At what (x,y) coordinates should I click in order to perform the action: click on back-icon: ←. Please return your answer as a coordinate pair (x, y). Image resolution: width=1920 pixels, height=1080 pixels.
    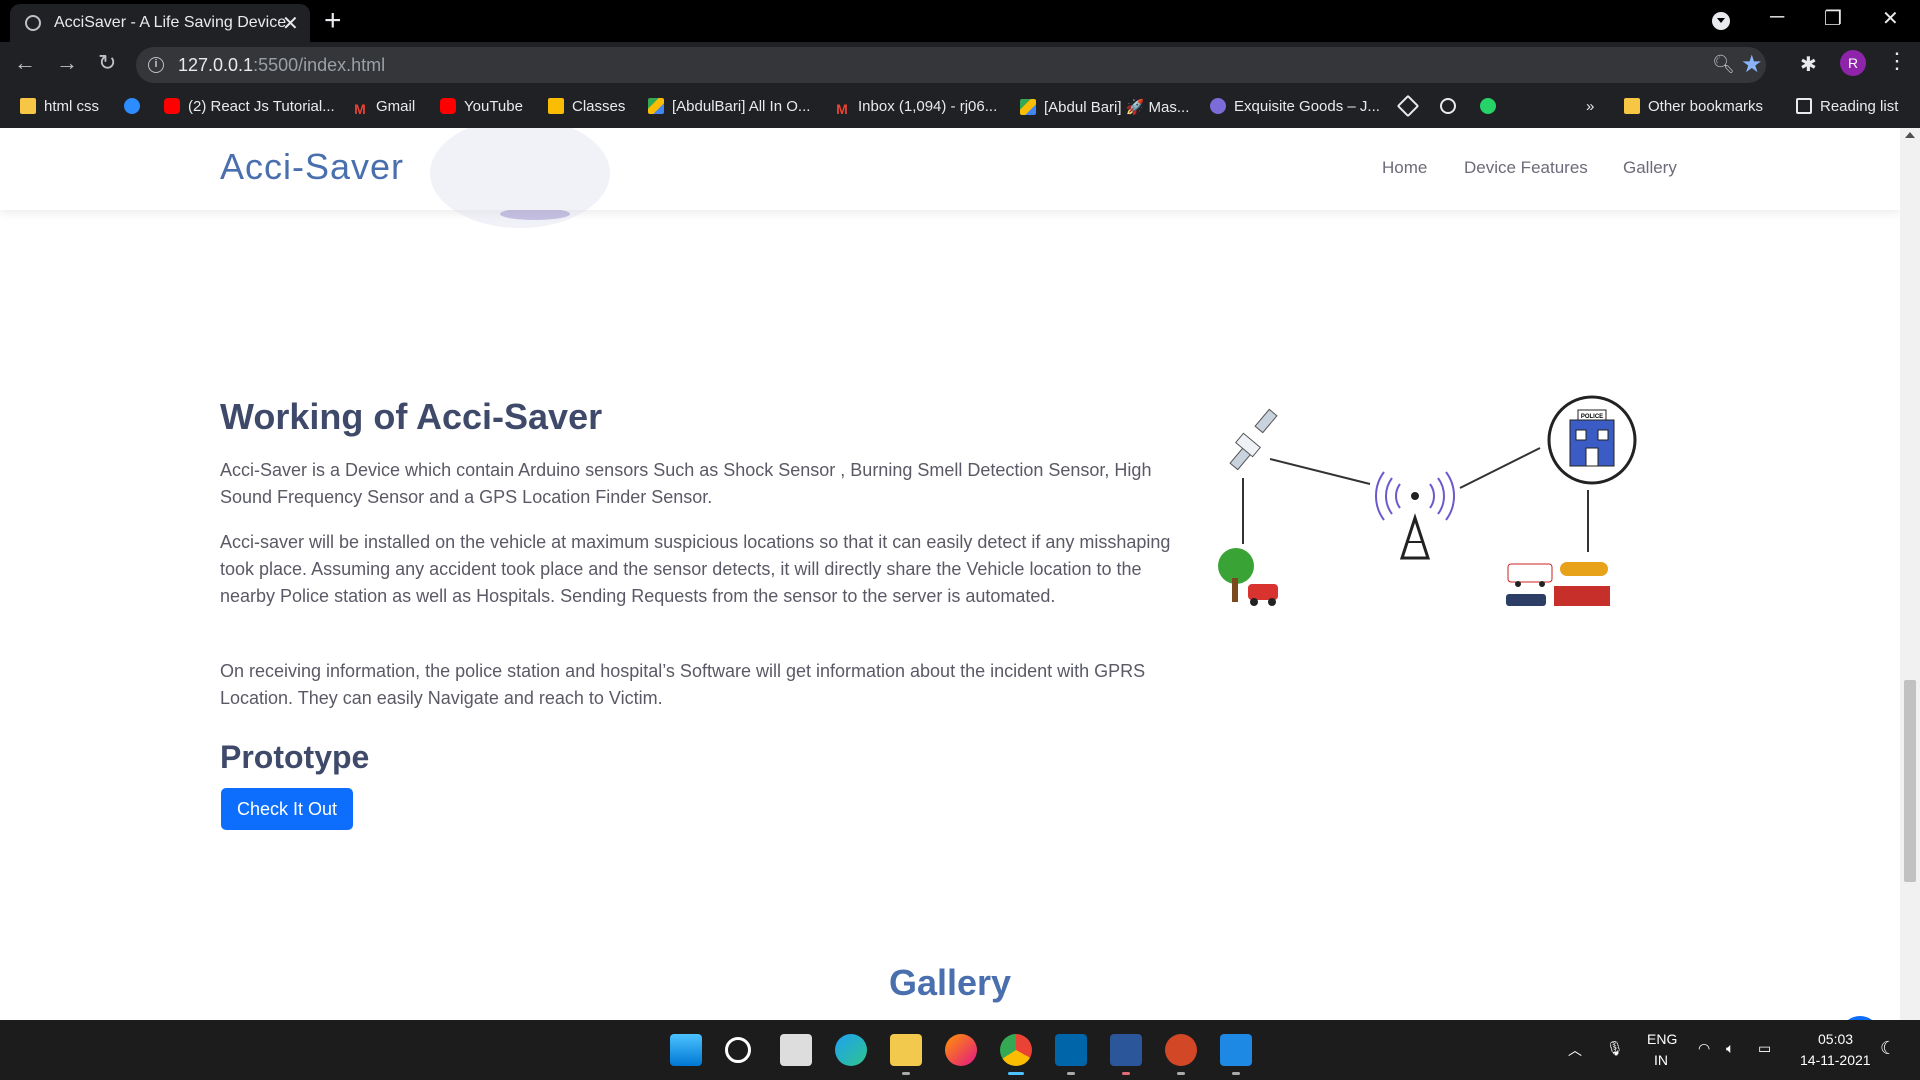
    Looking at the image, I should click on (25, 63).